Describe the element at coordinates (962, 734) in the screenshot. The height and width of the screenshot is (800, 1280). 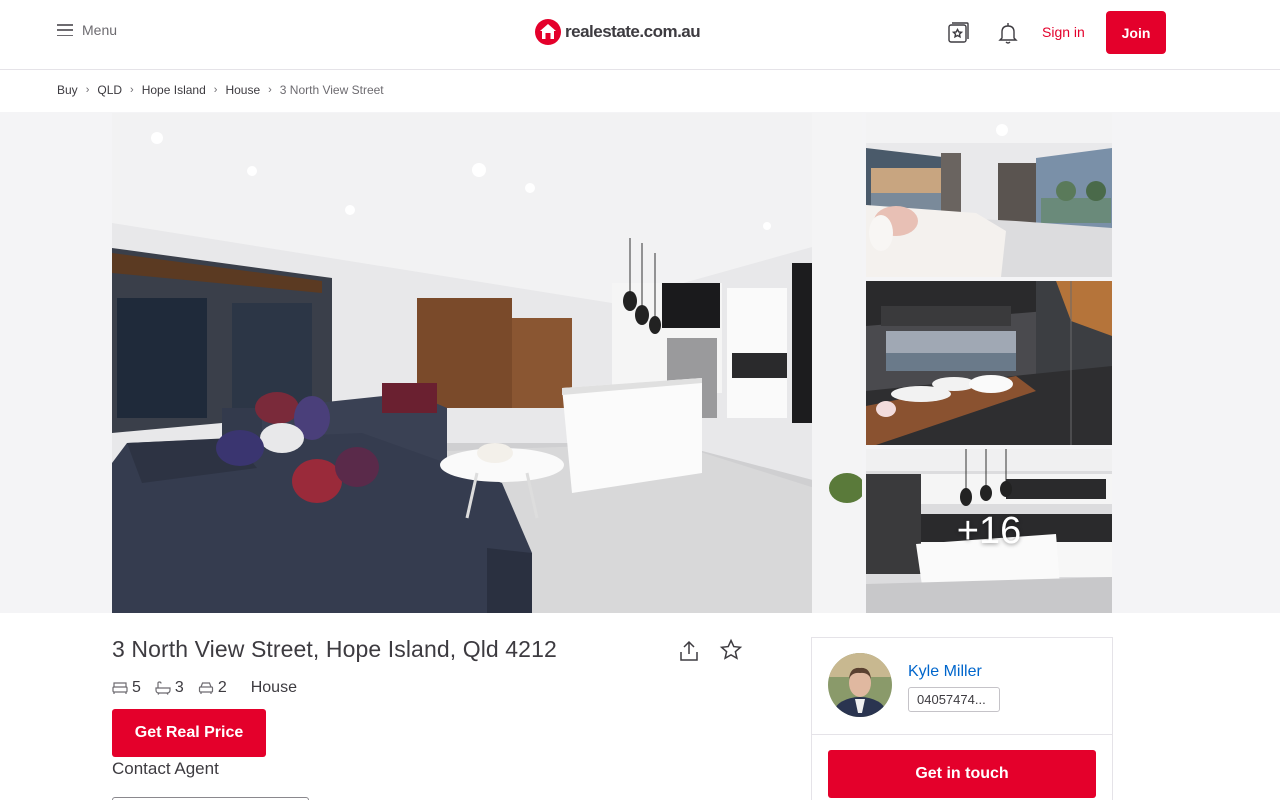
I see `divider` at that location.